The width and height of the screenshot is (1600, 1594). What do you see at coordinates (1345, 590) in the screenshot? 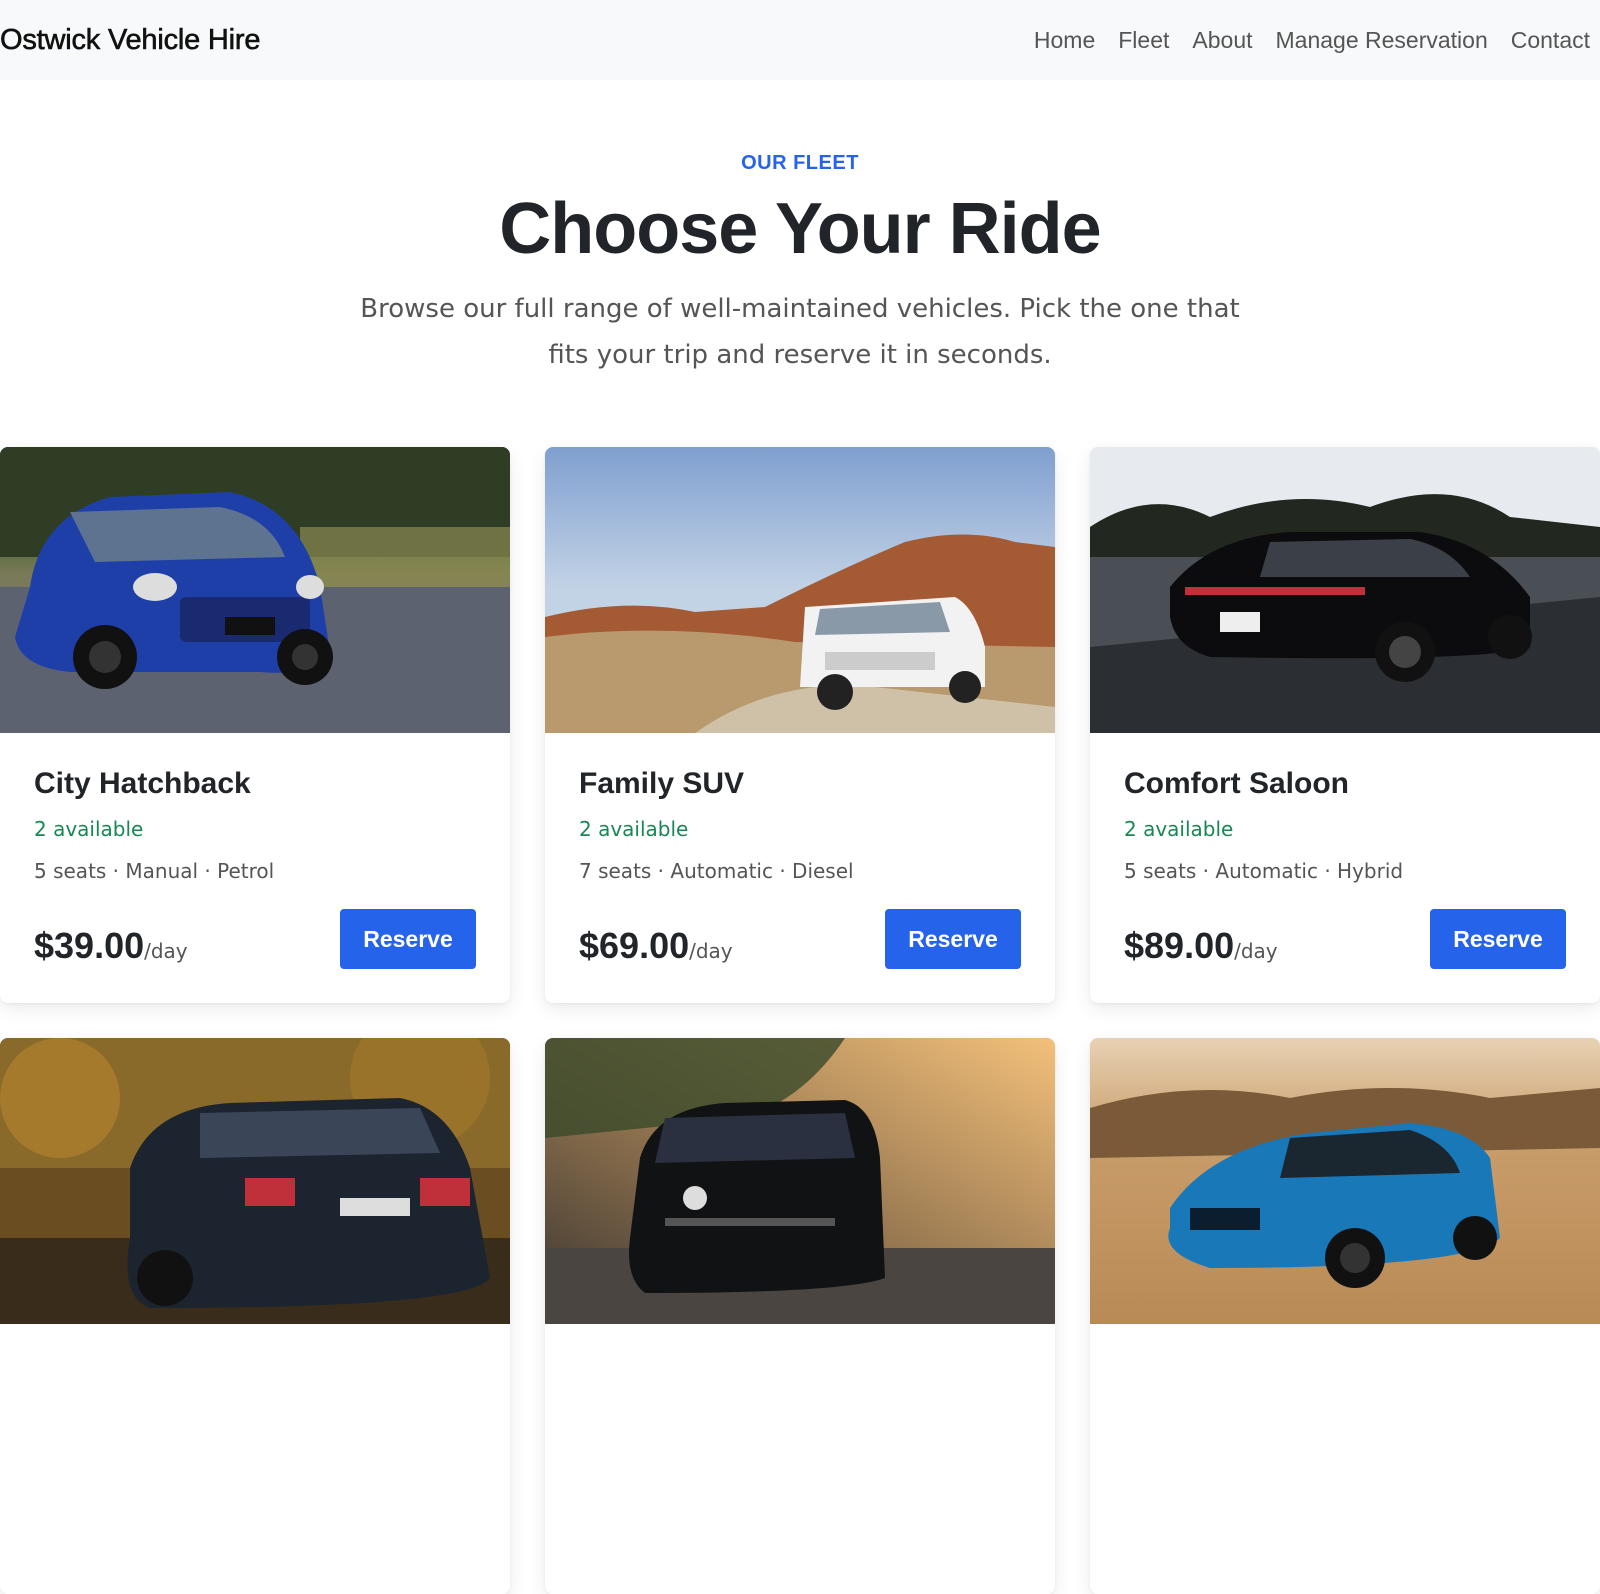
I see `vehicle-image-saloon` at bounding box center [1345, 590].